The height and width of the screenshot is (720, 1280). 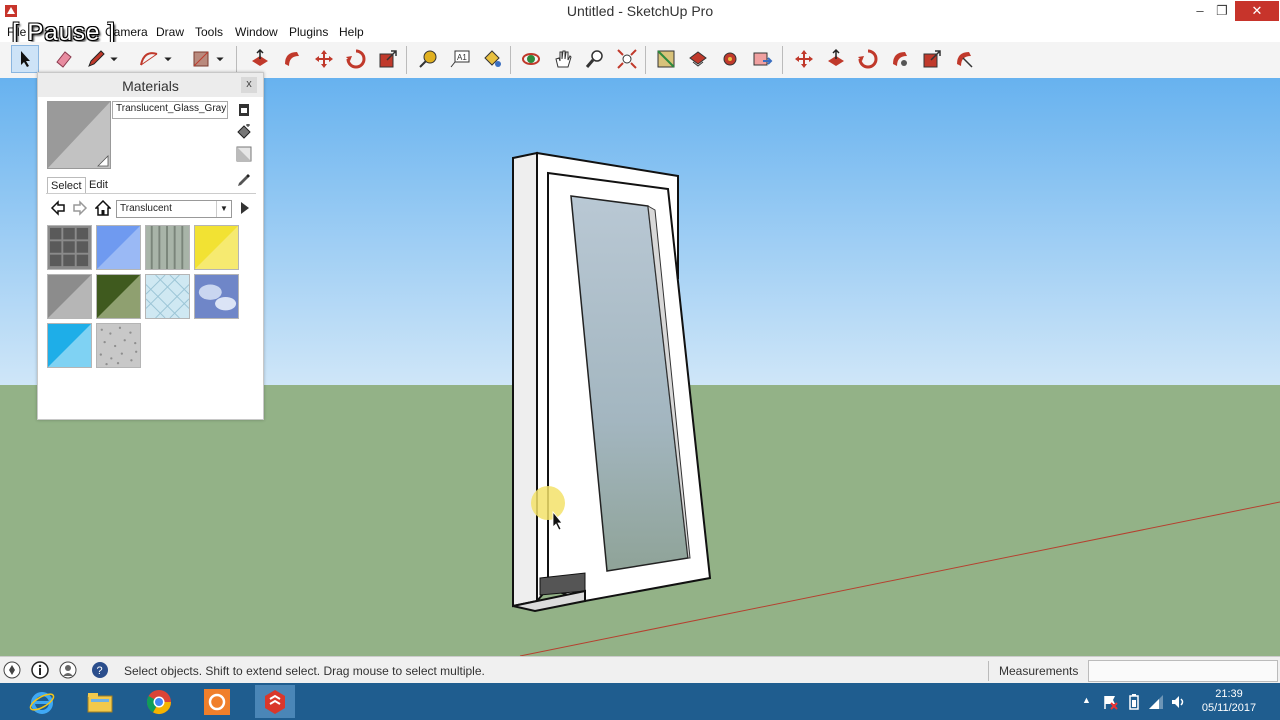 What do you see at coordinates (118, 296) in the screenshot?
I see `swatch-translucent-glass-green` at bounding box center [118, 296].